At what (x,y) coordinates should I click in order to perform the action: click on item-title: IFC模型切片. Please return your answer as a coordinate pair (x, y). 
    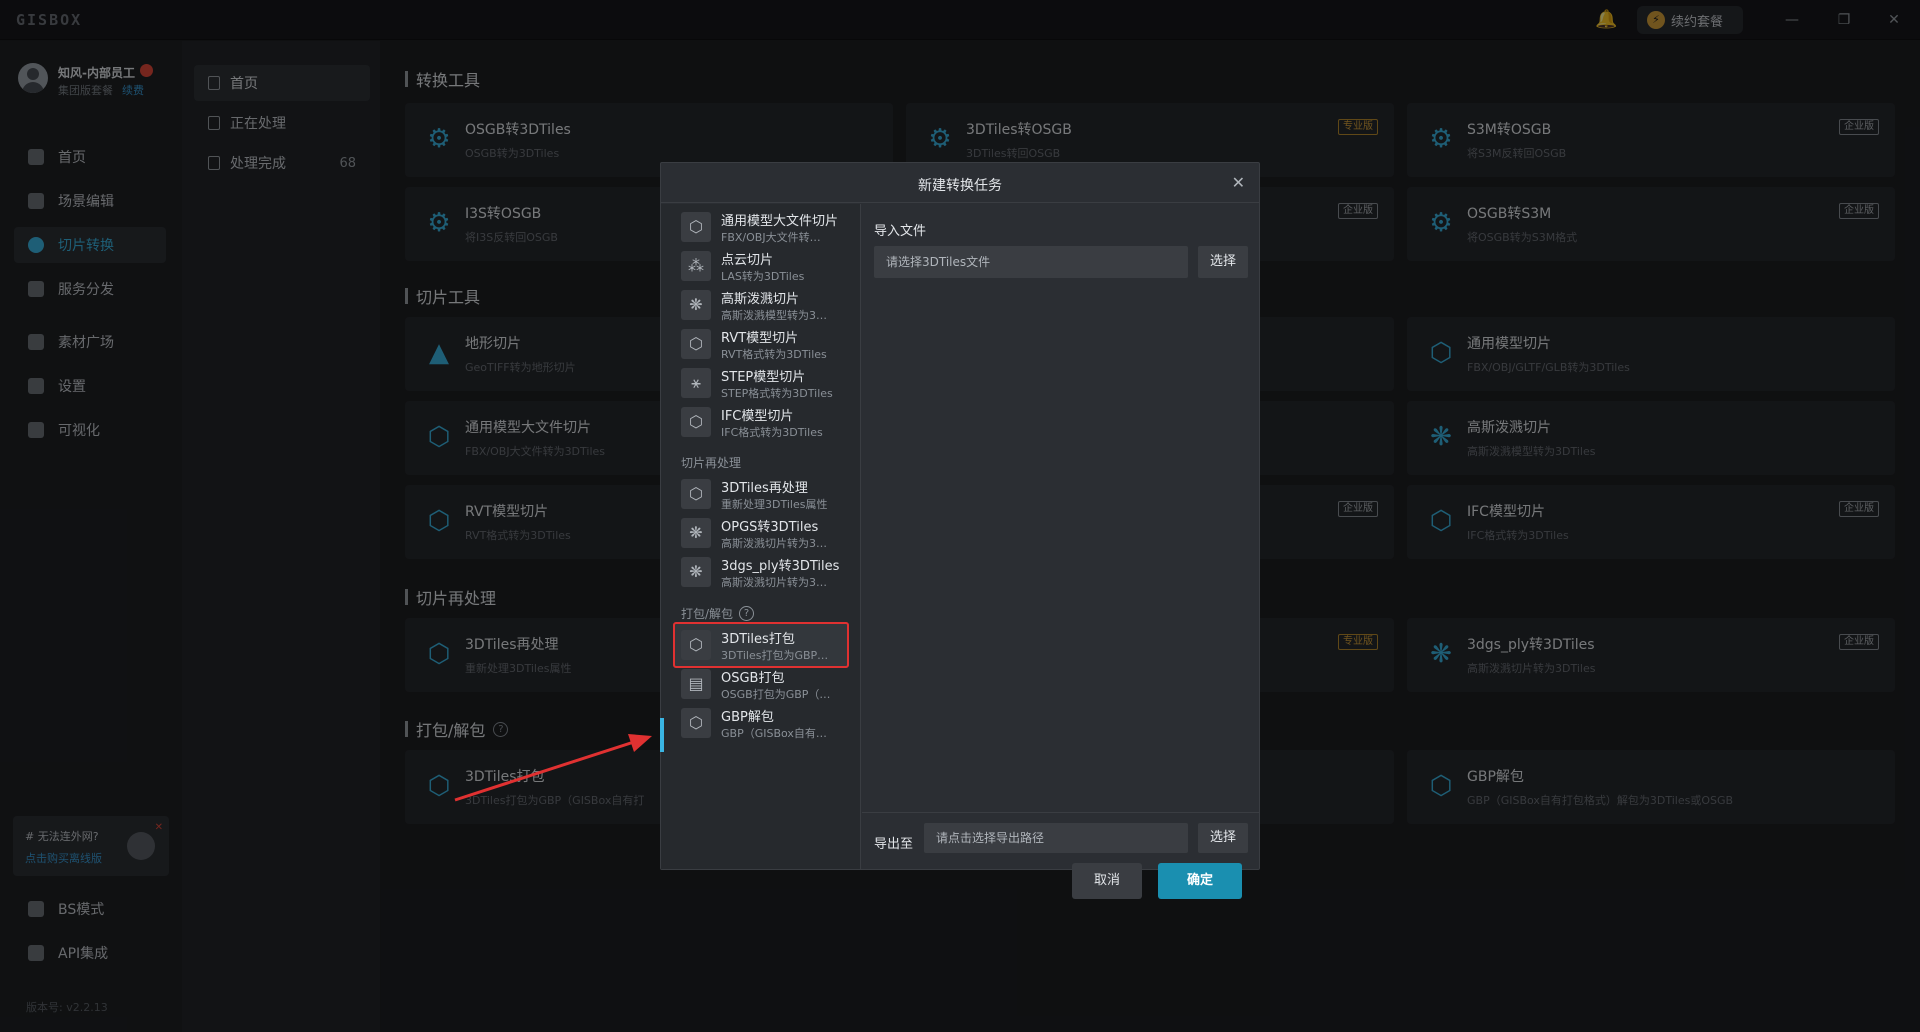
    Looking at the image, I should click on (757, 416).